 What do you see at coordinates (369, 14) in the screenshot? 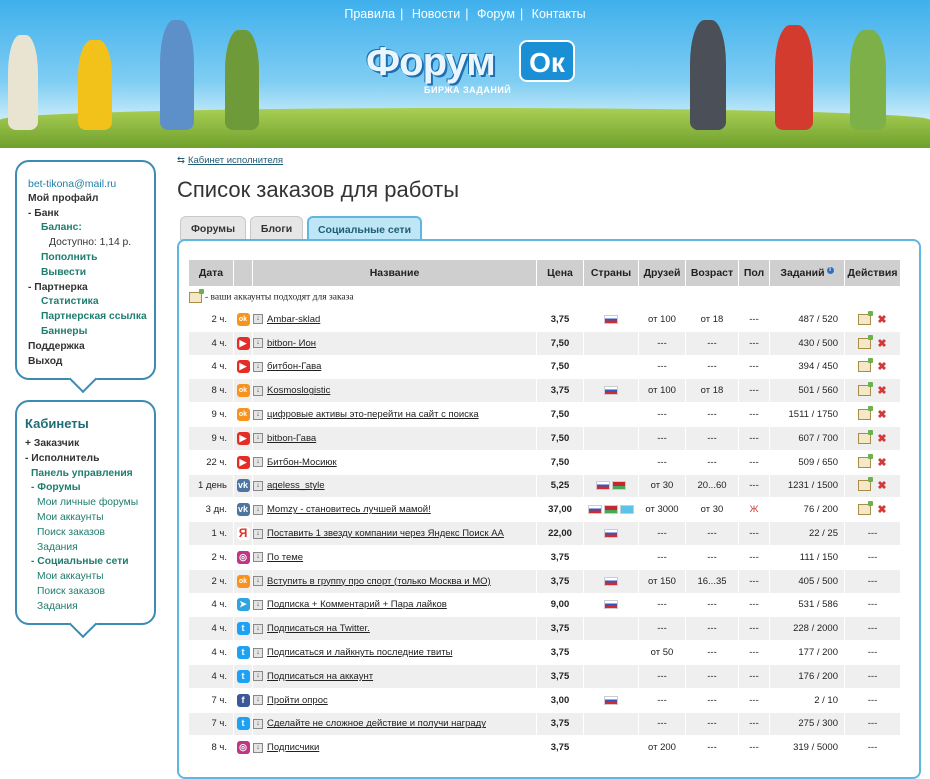
I see `nav-link-rules: Правила` at bounding box center [369, 14].